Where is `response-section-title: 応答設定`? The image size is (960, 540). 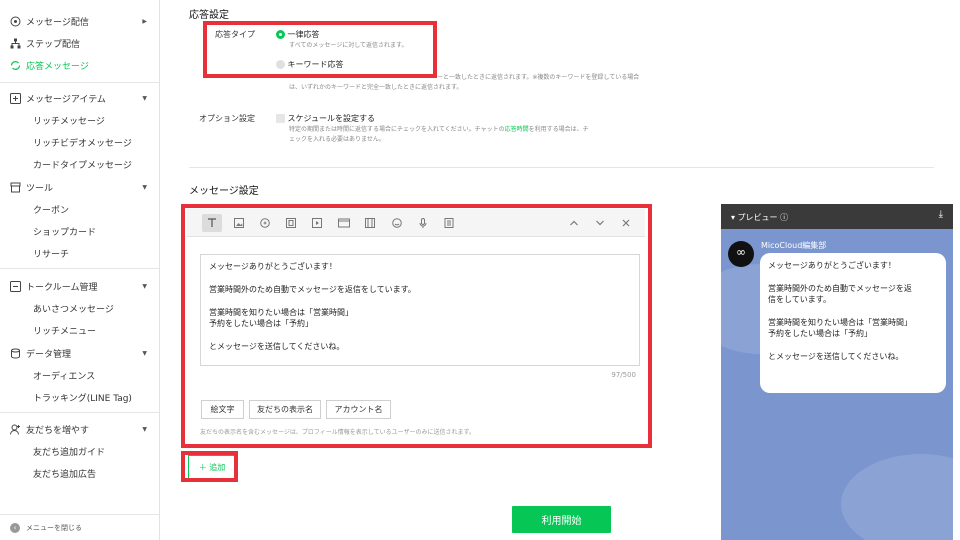
response-section-title: 応答設定 is located at coordinates (209, 15).